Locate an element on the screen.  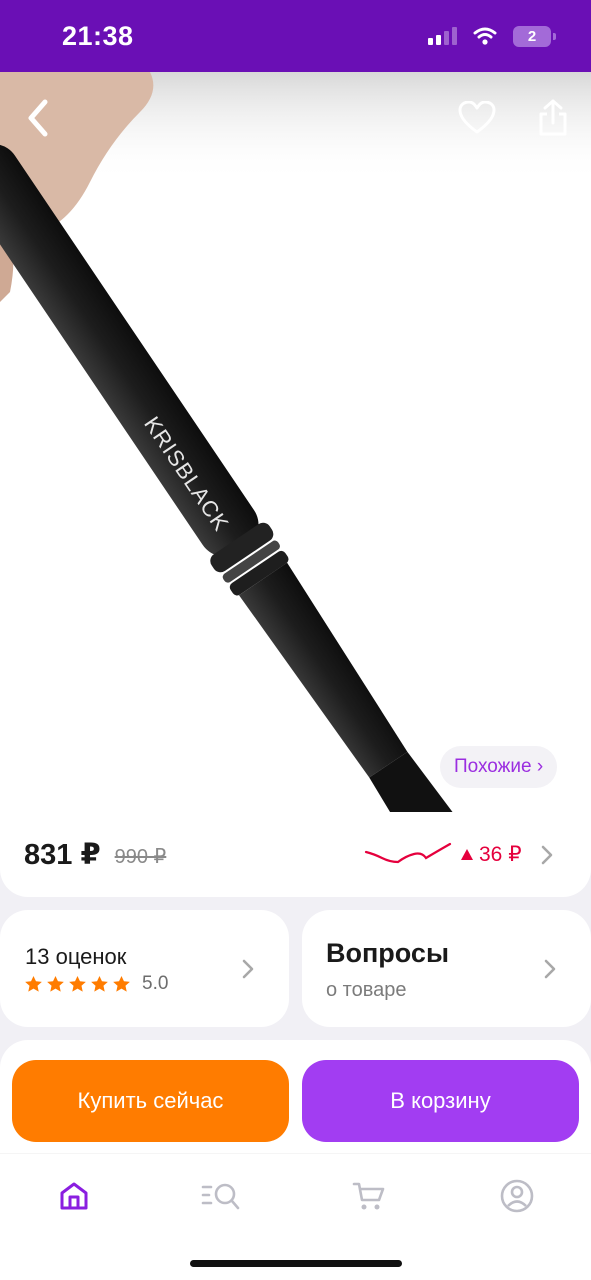
buy-now-button: Купить сейчас is located at coordinates (150, 1101).